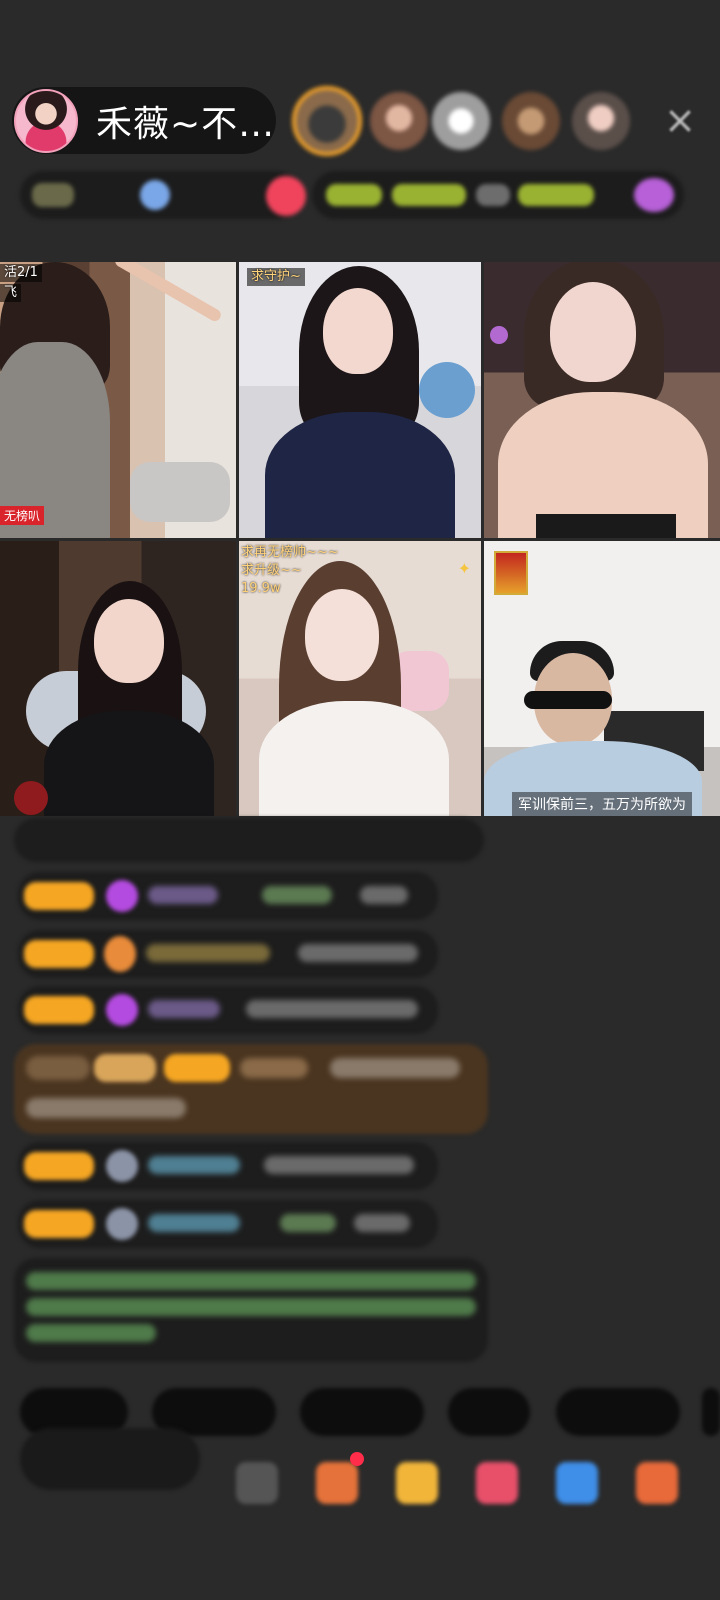 The width and height of the screenshot is (720, 1600). What do you see at coordinates (125, 1068) in the screenshot?
I see `noble-badge-icon` at bounding box center [125, 1068].